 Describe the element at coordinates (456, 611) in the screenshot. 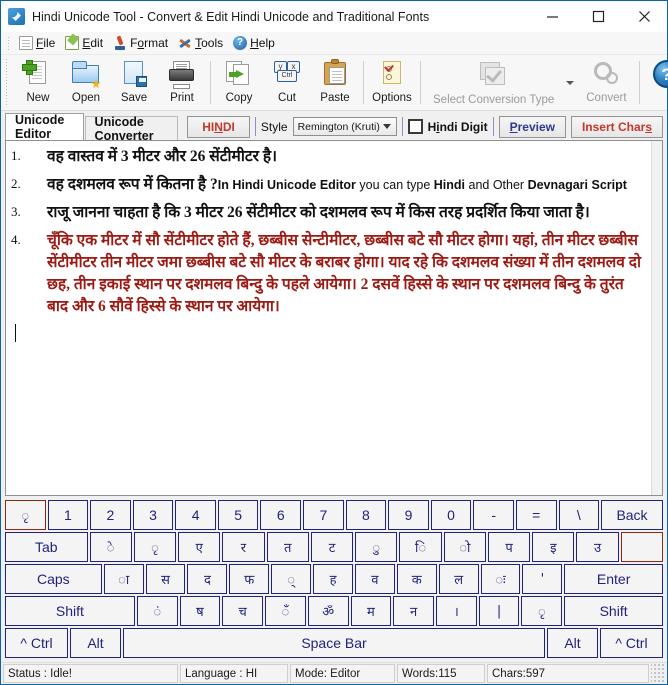

I see `keyboard-key: ।` at that location.